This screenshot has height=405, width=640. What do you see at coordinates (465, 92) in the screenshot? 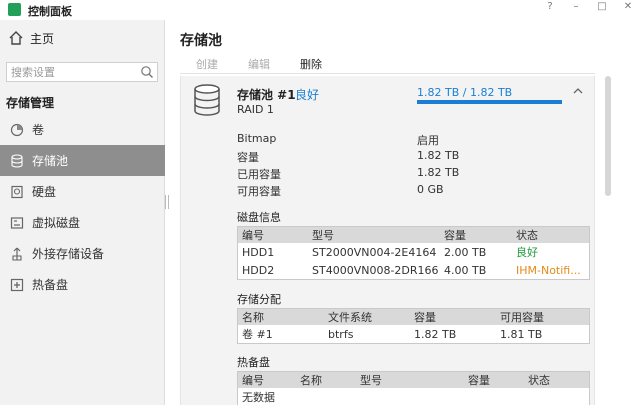
I see `capacity-text: 1.82 TB / 1.82 TB` at bounding box center [465, 92].